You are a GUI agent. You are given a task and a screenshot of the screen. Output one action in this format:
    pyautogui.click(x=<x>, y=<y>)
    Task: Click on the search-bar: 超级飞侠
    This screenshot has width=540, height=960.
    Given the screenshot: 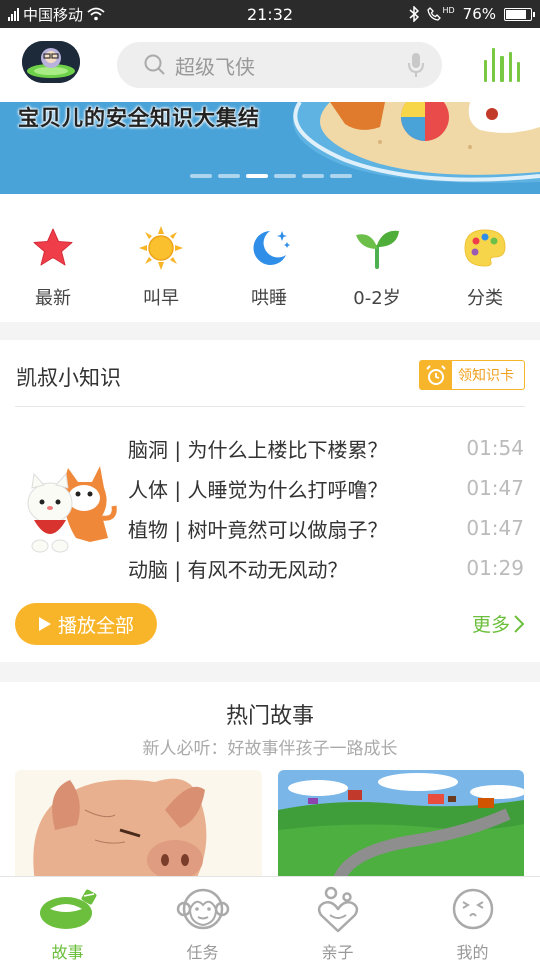 What is the action you would take?
    pyautogui.click(x=279, y=65)
    